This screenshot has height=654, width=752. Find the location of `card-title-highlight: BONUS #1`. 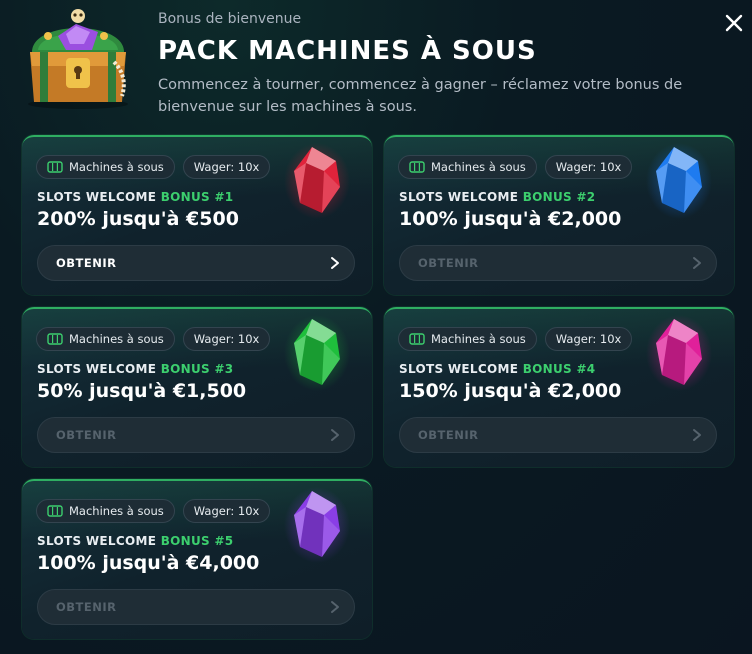

card-title-highlight: BONUS #1 is located at coordinates (197, 197).